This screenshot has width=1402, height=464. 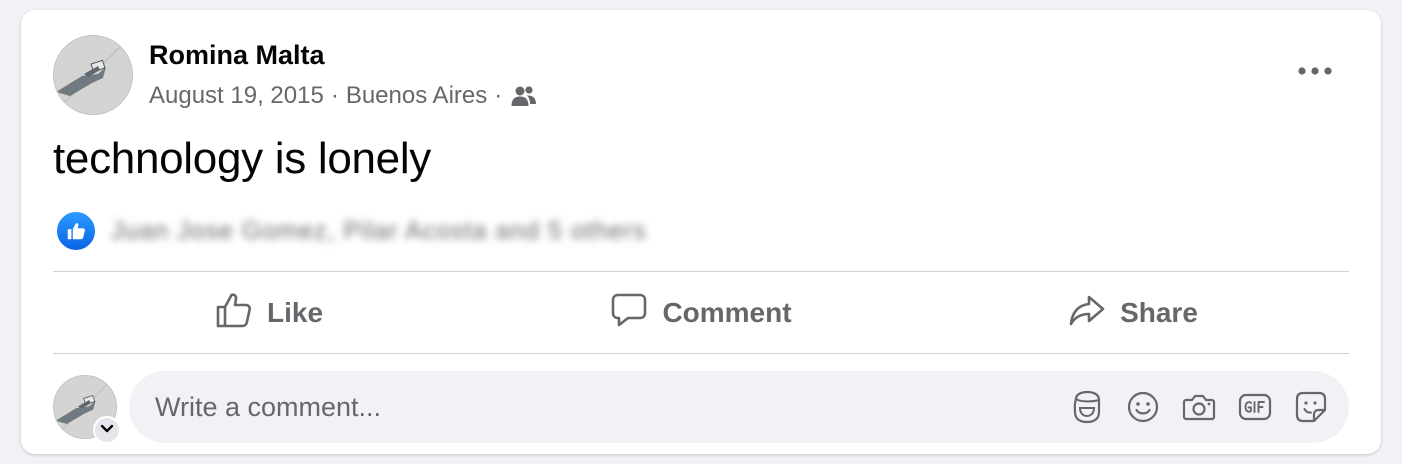 What do you see at coordinates (1143, 407) in the screenshot?
I see `emoji-icon` at bounding box center [1143, 407].